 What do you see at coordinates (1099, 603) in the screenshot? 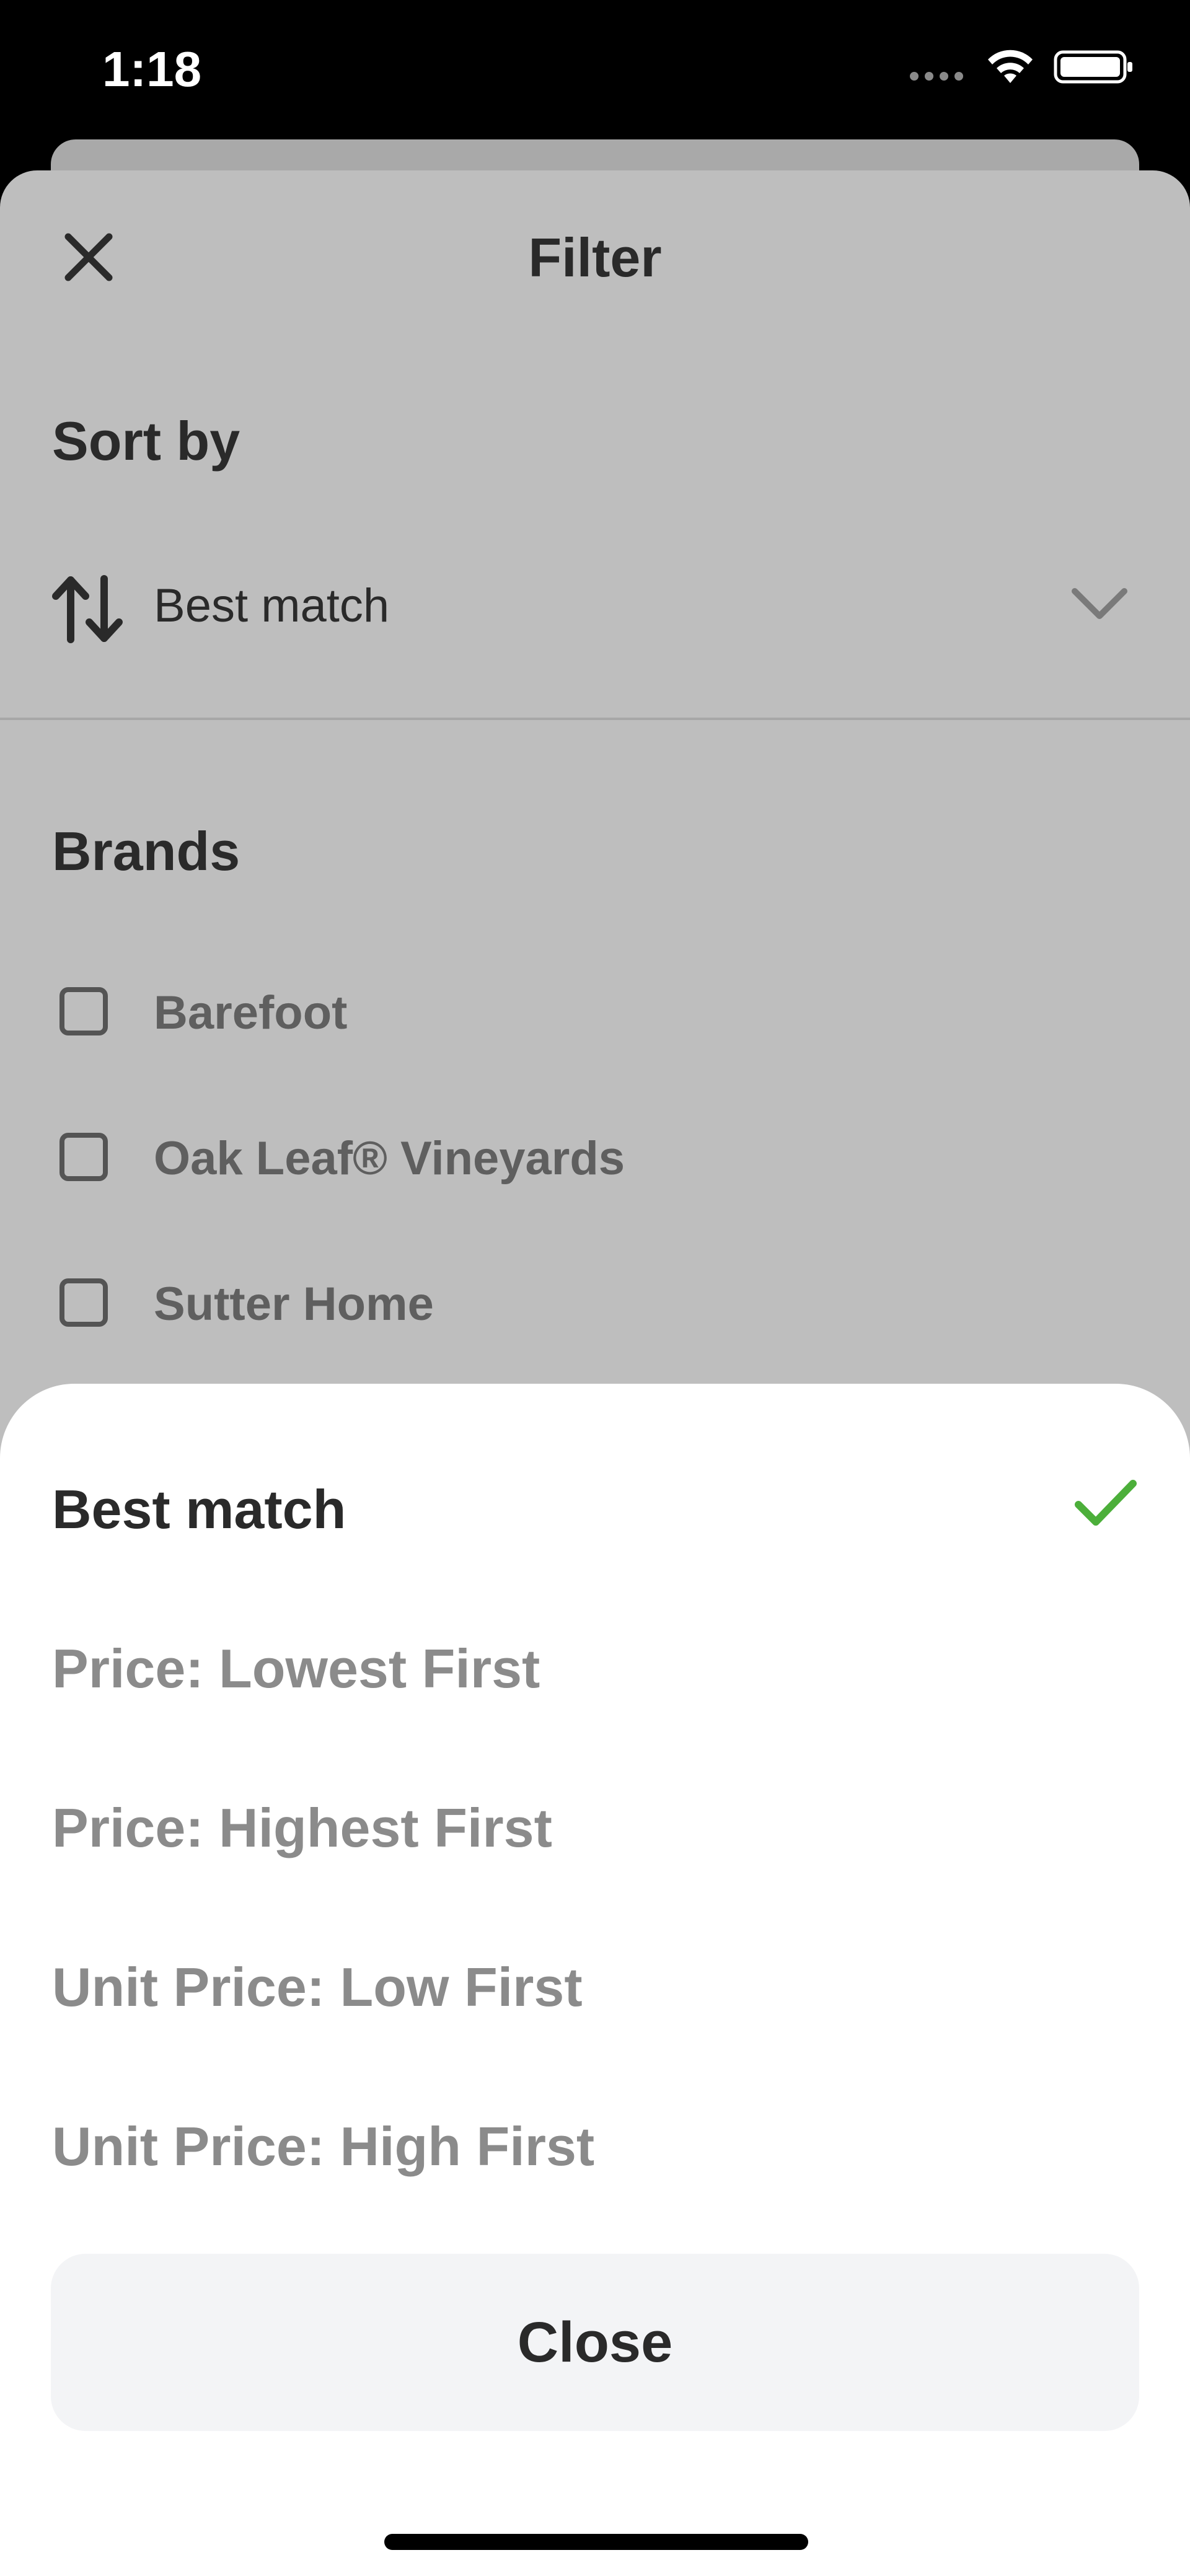
I see `chevron-down-icon` at bounding box center [1099, 603].